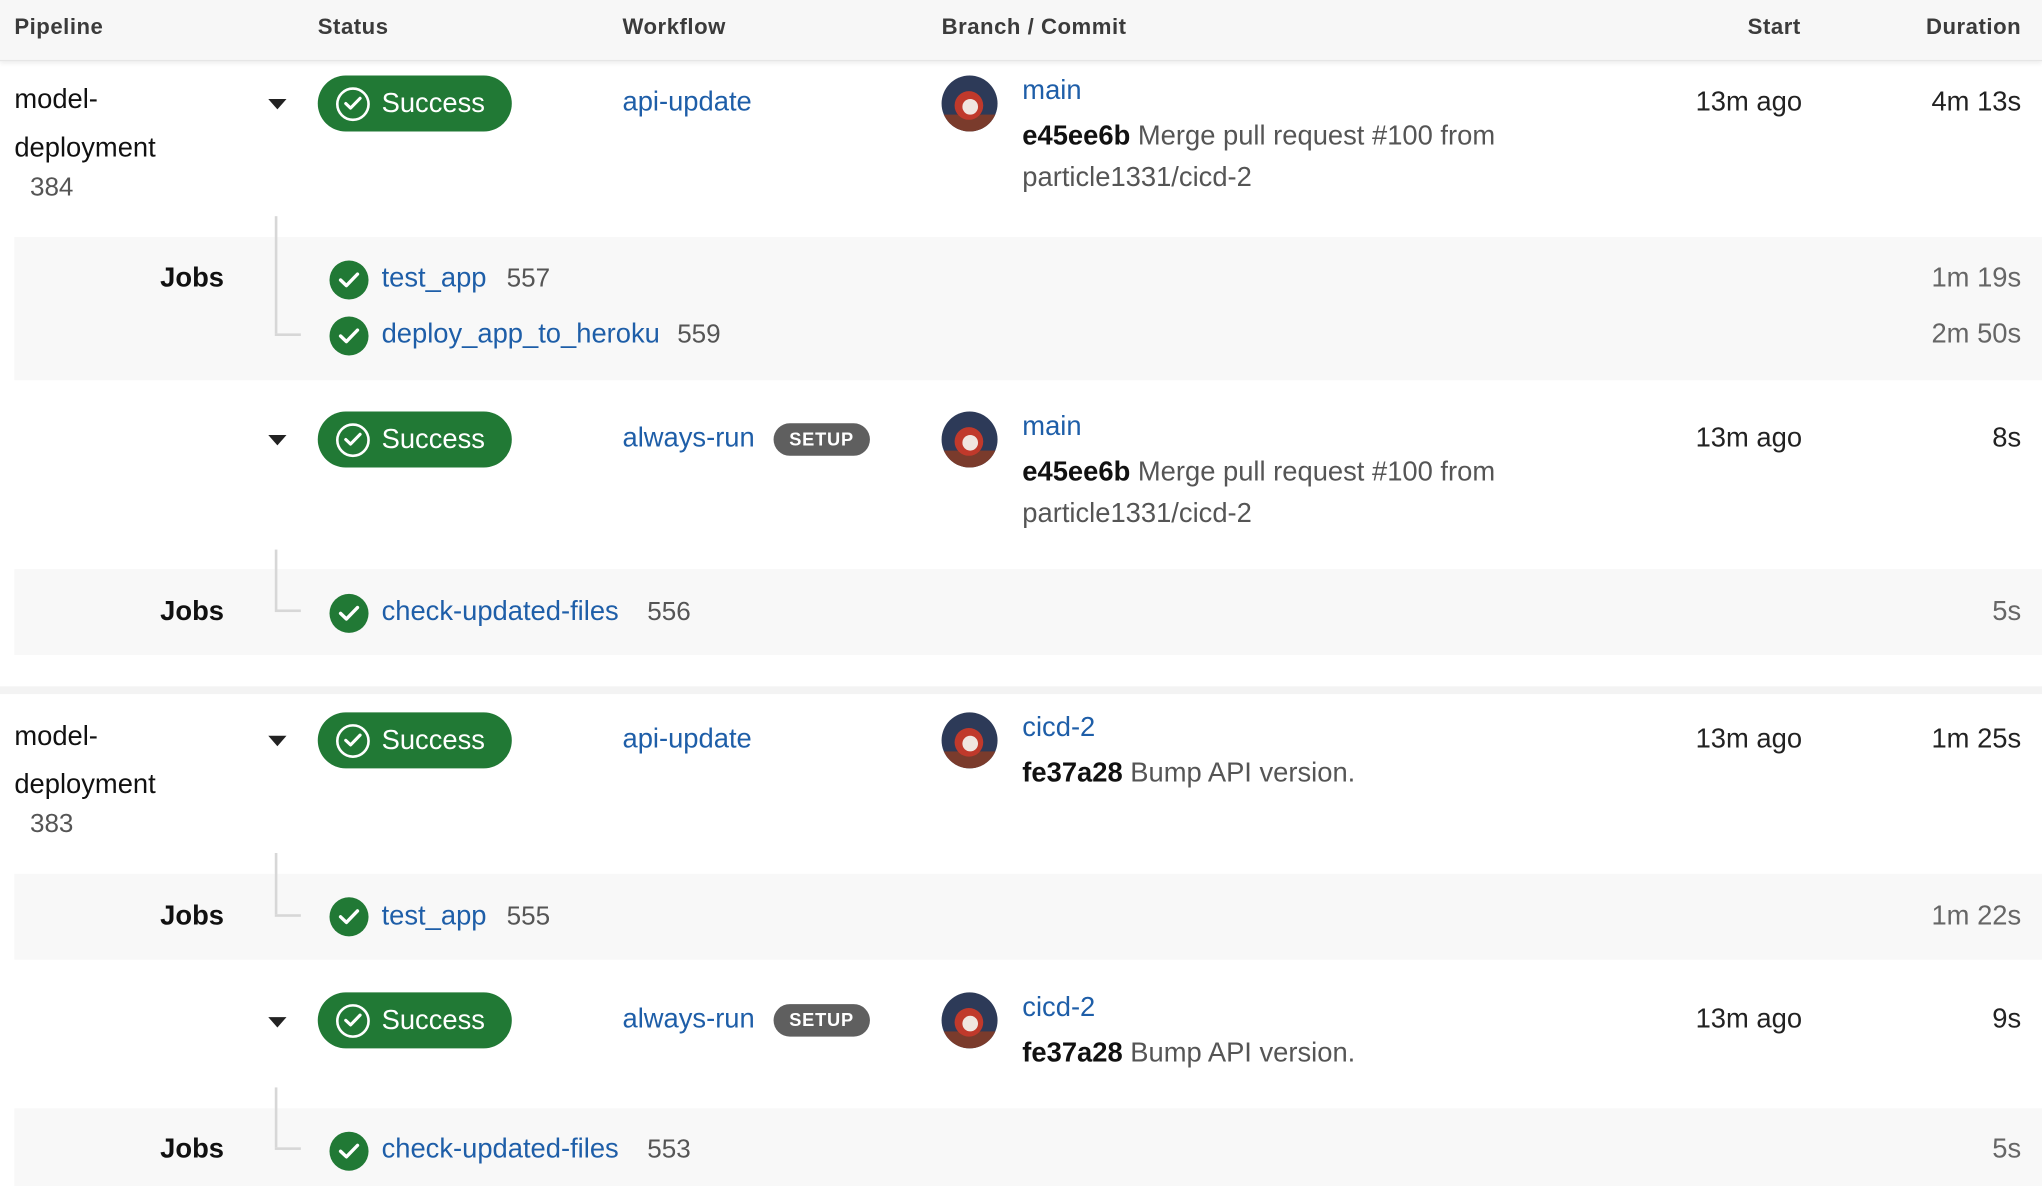 The width and height of the screenshot is (2042, 1186). What do you see at coordinates (669, 612) in the screenshot?
I see `job-number: 556` at bounding box center [669, 612].